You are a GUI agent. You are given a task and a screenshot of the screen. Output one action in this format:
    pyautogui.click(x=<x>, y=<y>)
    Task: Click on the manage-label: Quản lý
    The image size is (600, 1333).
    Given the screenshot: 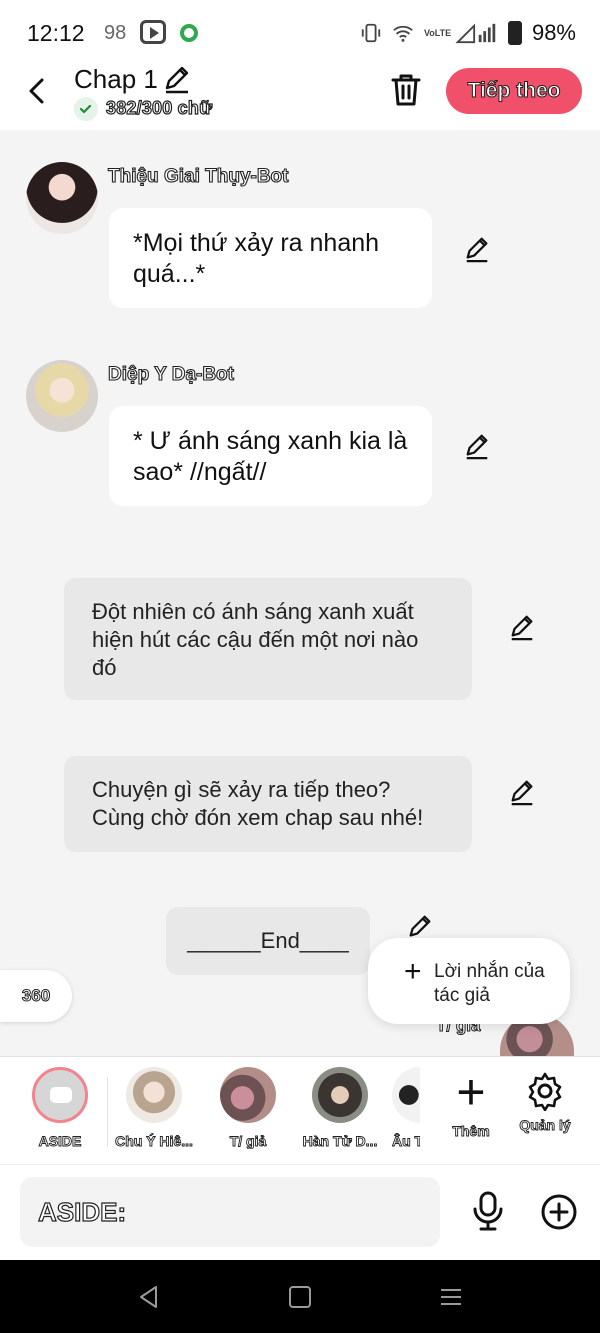 What is the action you would take?
    pyautogui.click(x=545, y=1125)
    